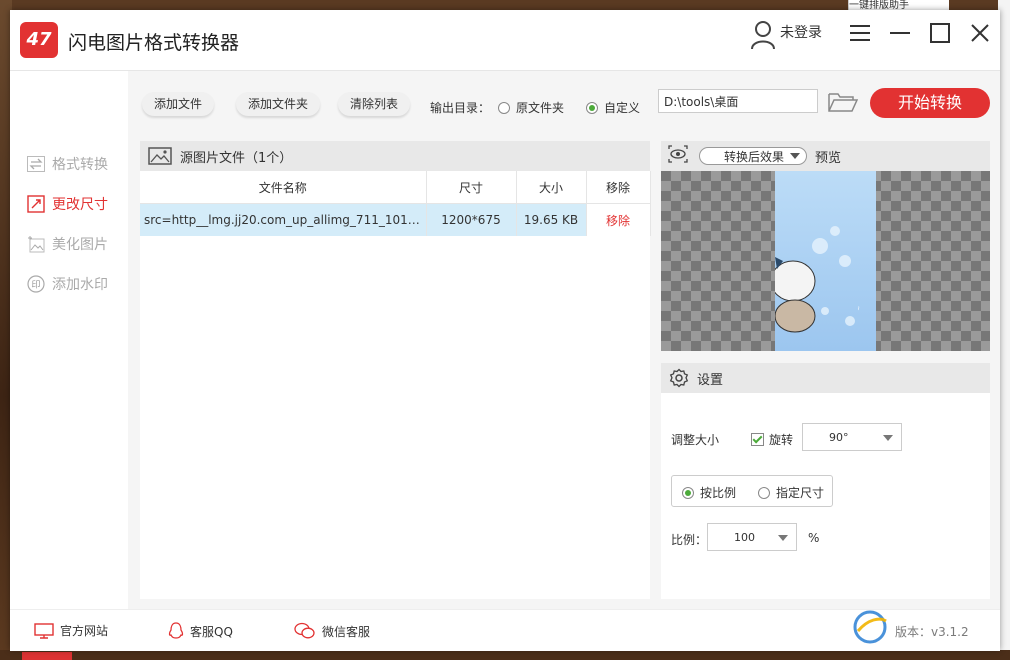 This screenshot has height=660, width=1010. Describe the element at coordinates (176, 631) in the screenshot. I see `qq-icon` at that location.